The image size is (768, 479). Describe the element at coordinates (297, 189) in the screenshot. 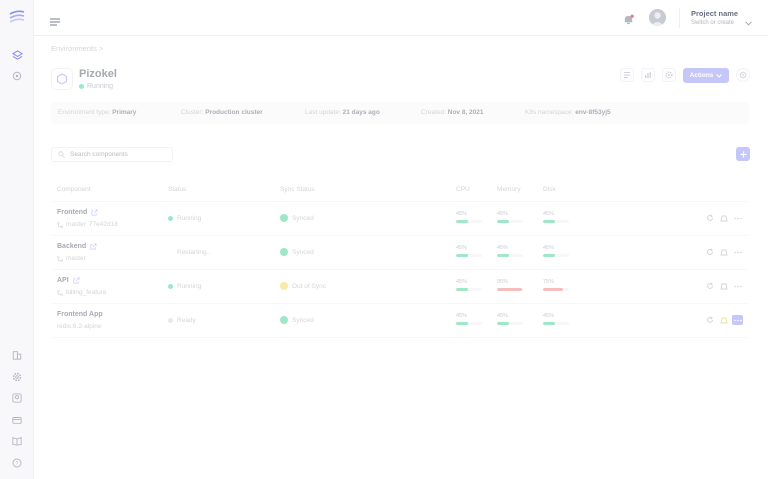

I see `column-sync-status: Sync Status` at that location.